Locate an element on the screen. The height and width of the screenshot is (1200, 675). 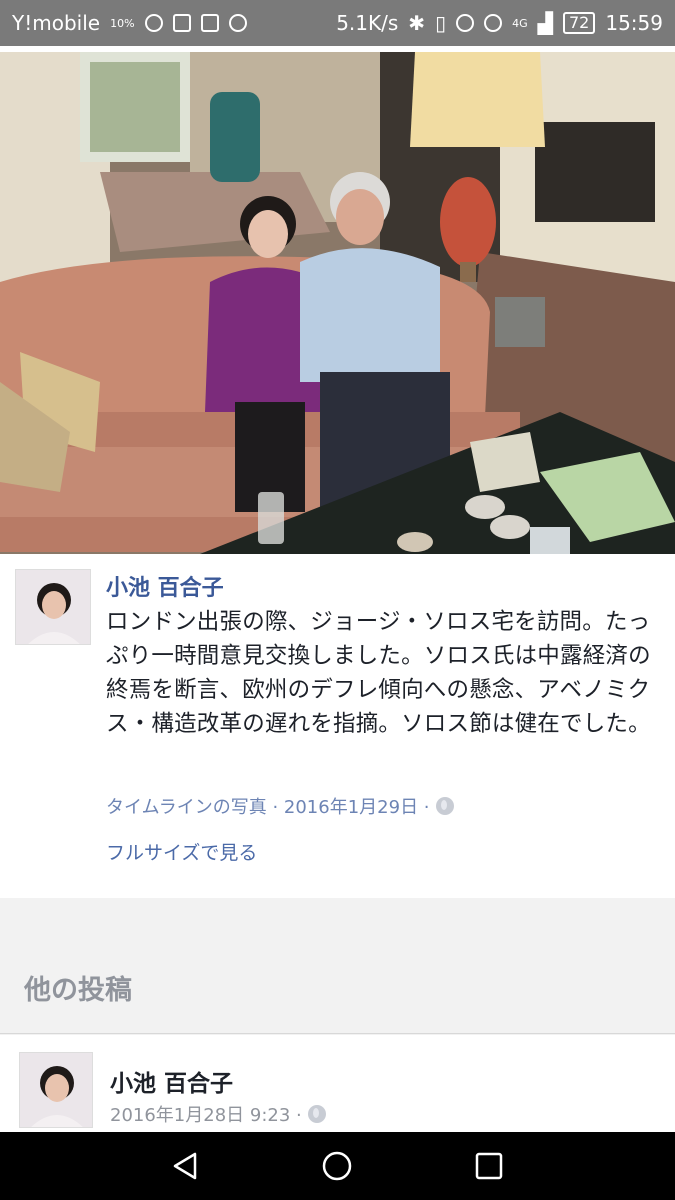
eye-icon is located at coordinates (493, 23).